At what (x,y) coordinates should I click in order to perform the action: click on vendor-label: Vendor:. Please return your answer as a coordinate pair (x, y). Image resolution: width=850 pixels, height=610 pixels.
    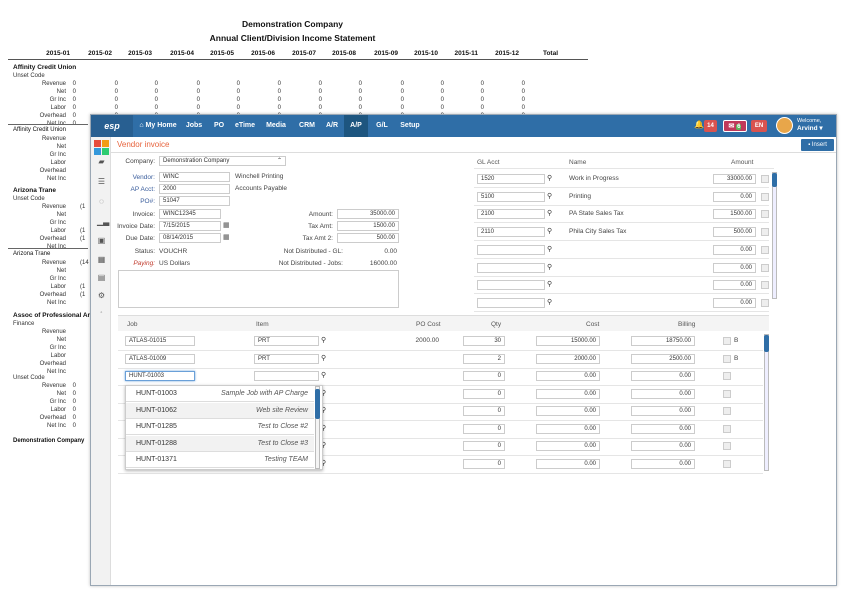
    Looking at the image, I should click on (138, 177).